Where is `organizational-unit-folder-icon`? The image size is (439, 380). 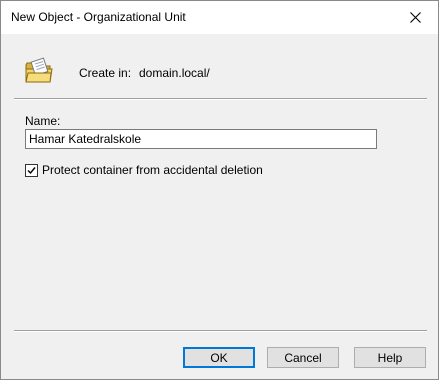
organizational-unit-folder-icon is located at coordinates (39, 70).